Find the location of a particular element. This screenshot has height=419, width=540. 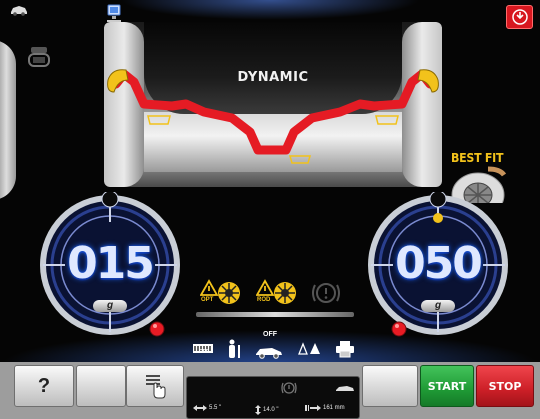

rod-warning-icon is located at coordinates (275, 291).